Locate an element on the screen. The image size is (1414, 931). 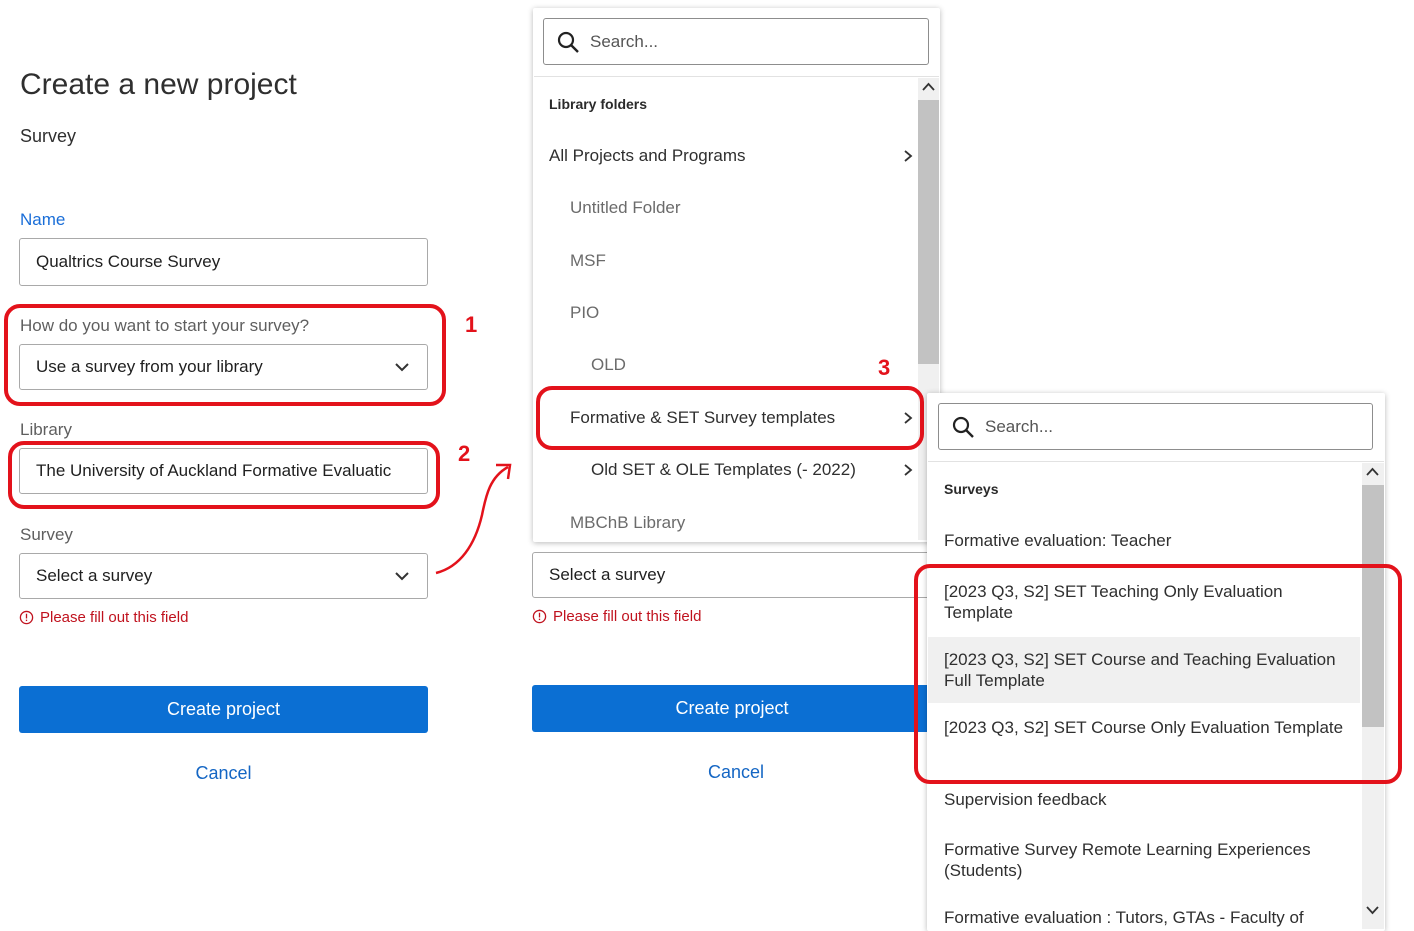
folder-item-msf: MSF is located at coordinates (742, 261).